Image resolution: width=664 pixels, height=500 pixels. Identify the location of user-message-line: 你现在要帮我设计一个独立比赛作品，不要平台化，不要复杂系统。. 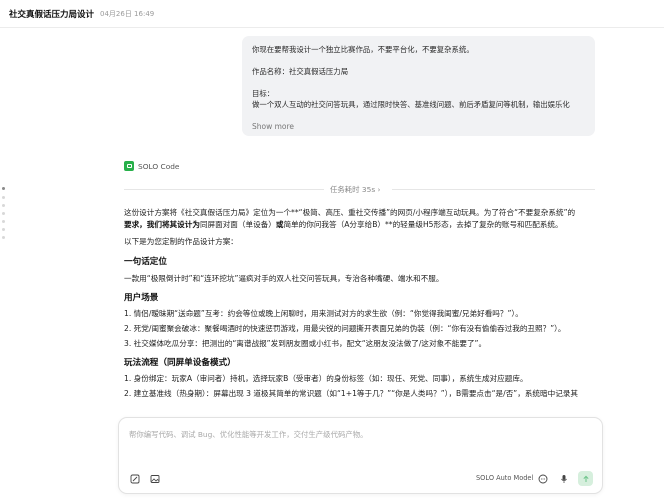
(363, 49).